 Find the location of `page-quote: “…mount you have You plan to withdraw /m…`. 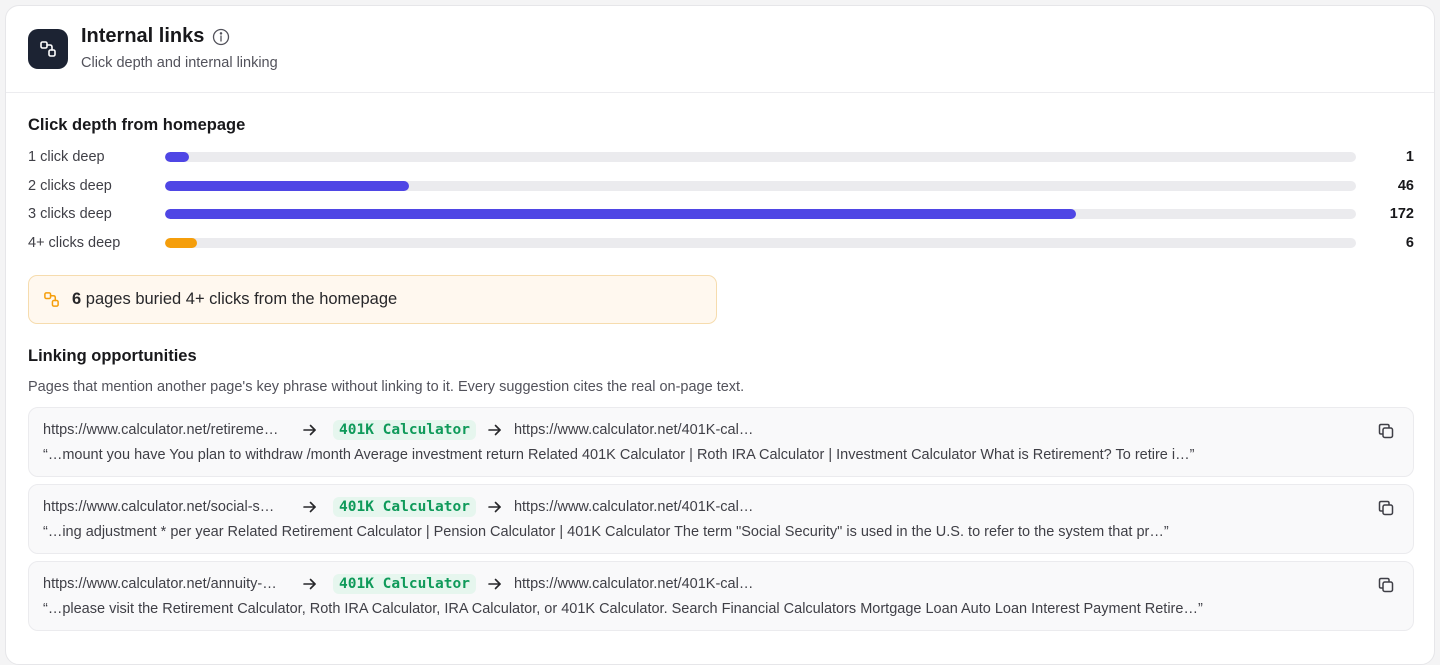

page-quote: “…mount you have You plan to withdraw /m… is located at coordinates (619, 455).